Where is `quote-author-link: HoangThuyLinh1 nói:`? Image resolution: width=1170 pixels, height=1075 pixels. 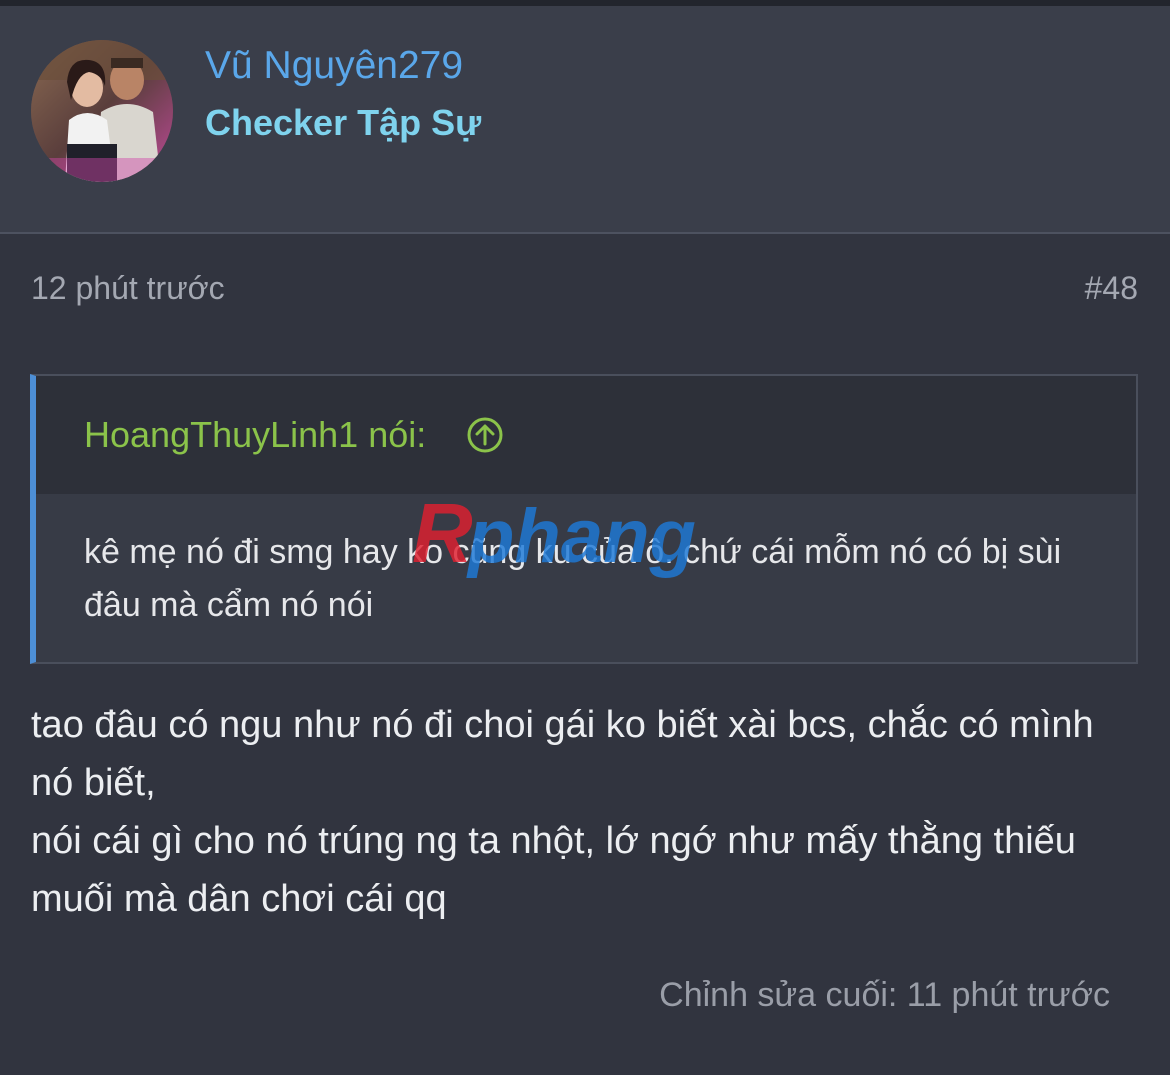
quote-author-link: HoangThuyLinh1 nói: is located at coordinates (255, 435).